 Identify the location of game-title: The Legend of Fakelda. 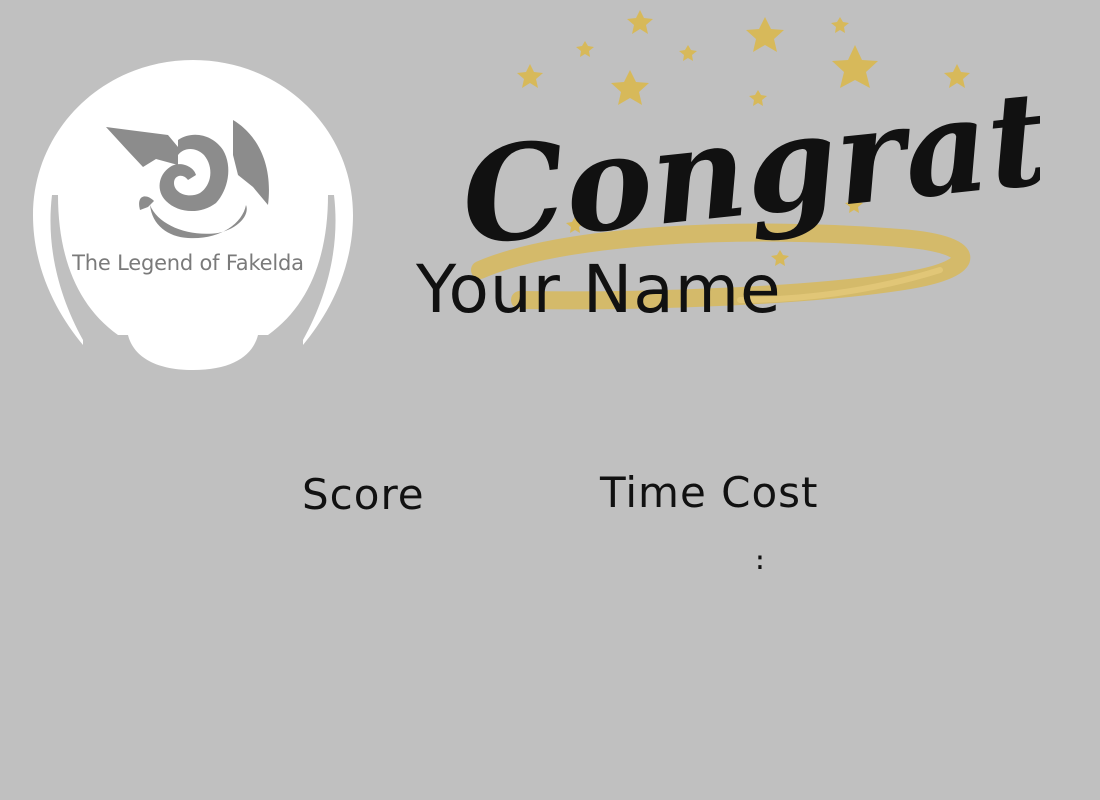
(188, 263).